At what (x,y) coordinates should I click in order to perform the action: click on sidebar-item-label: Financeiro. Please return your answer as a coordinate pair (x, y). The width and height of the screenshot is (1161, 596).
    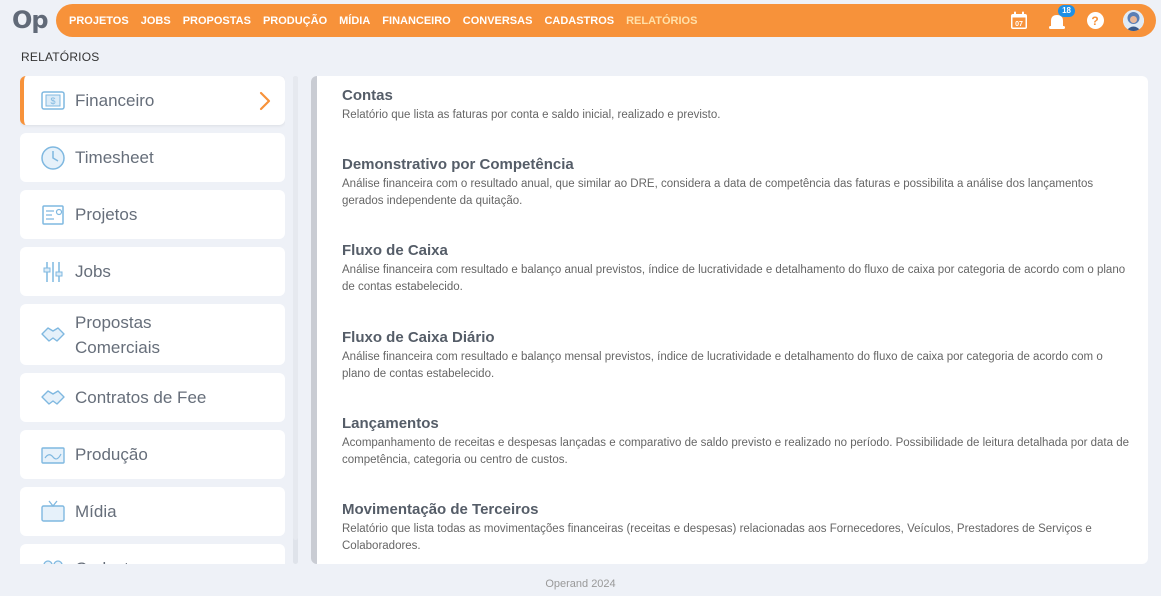
    Looking at the image, I should click on (115, 100).